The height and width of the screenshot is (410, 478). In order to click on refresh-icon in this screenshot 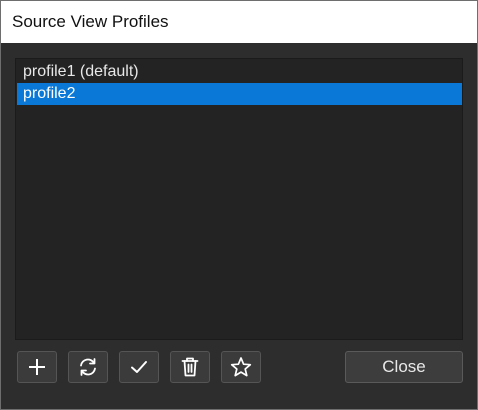, I will do `click(88, 367)`.